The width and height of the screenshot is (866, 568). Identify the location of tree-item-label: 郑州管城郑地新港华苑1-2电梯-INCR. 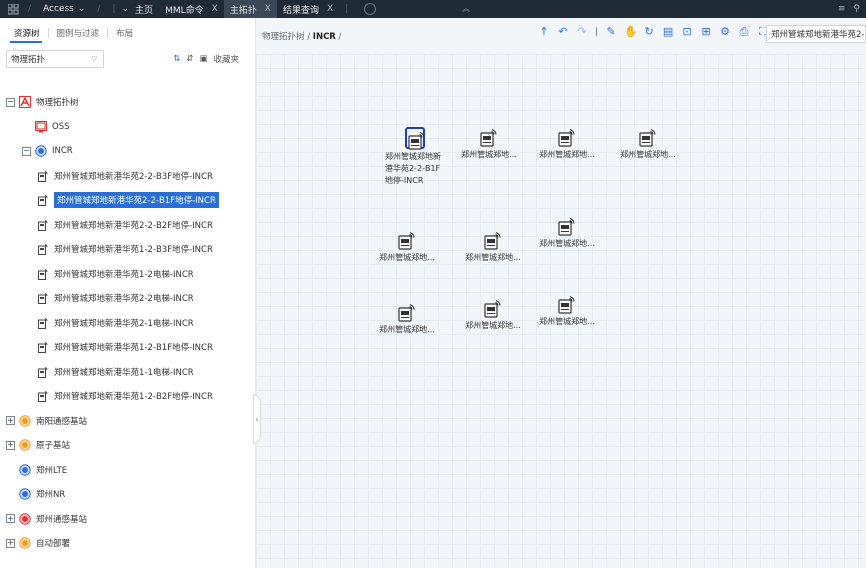
(124, 274).